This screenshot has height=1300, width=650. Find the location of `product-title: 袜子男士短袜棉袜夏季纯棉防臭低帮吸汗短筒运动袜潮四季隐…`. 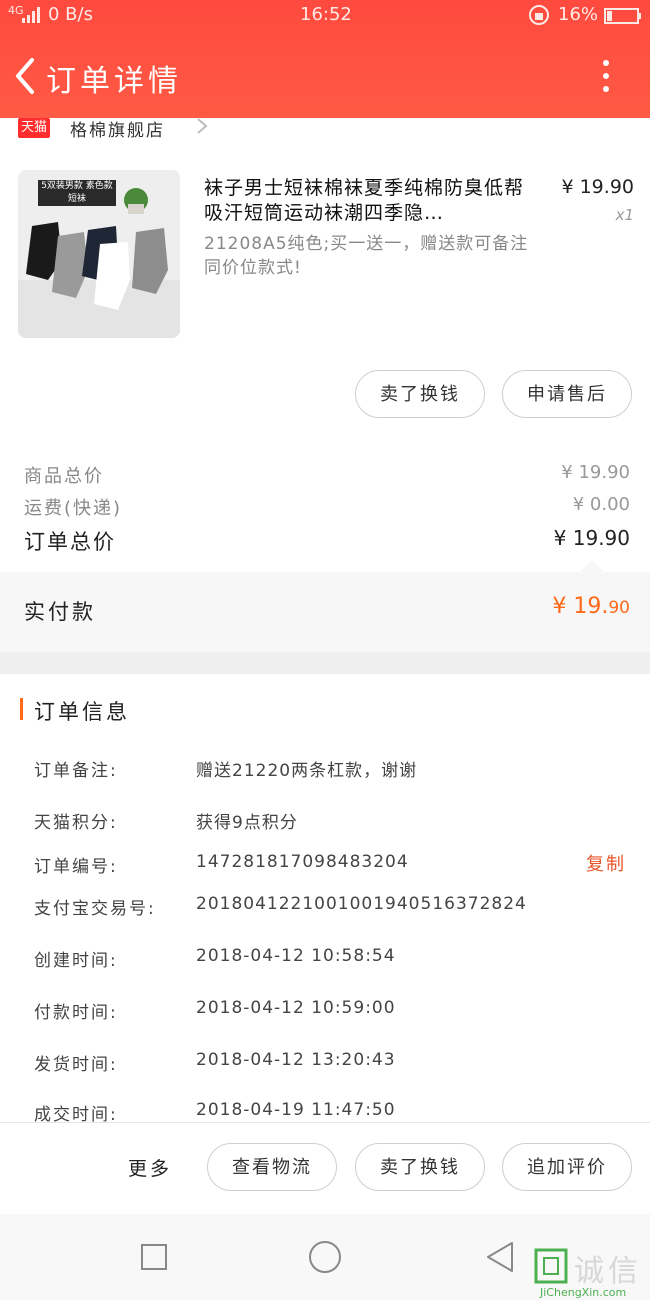

product-title: 袜子男士短袜棉袜夏季纯棉防臭低帮吸汗短筒运动袜潮四季隐… is located at coordinates (369, 201).